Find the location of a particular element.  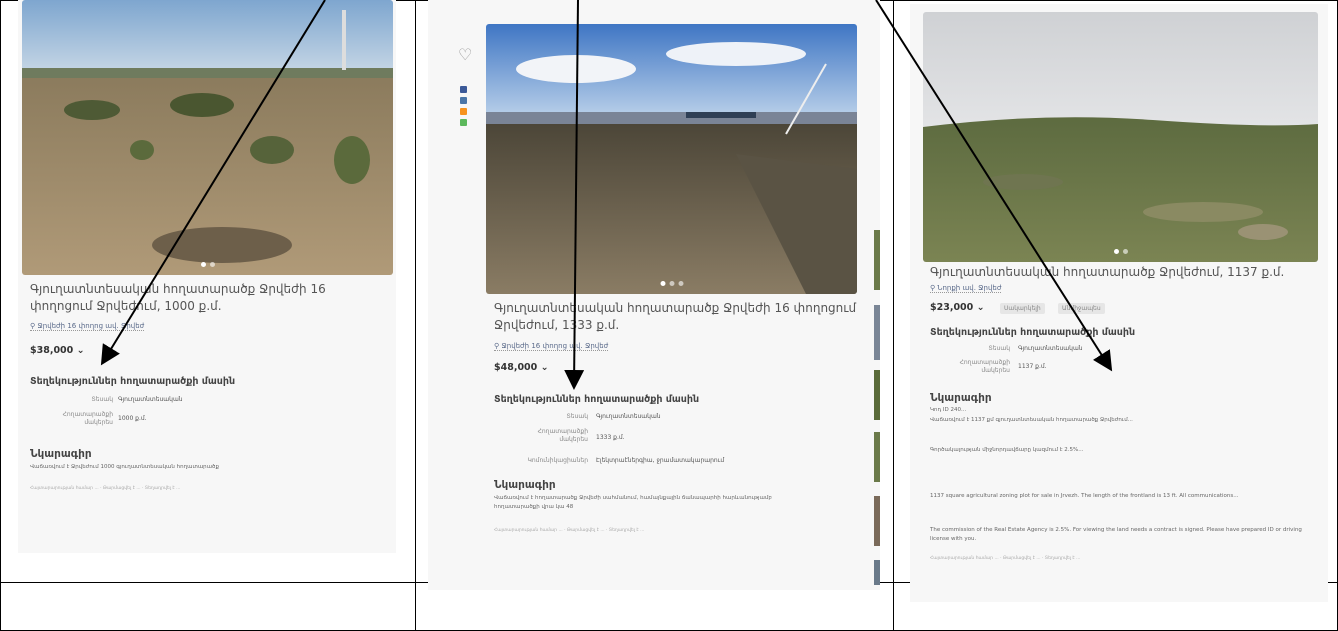

feature-value: 1333 ք.մ. is located at coordinates (610, 437).